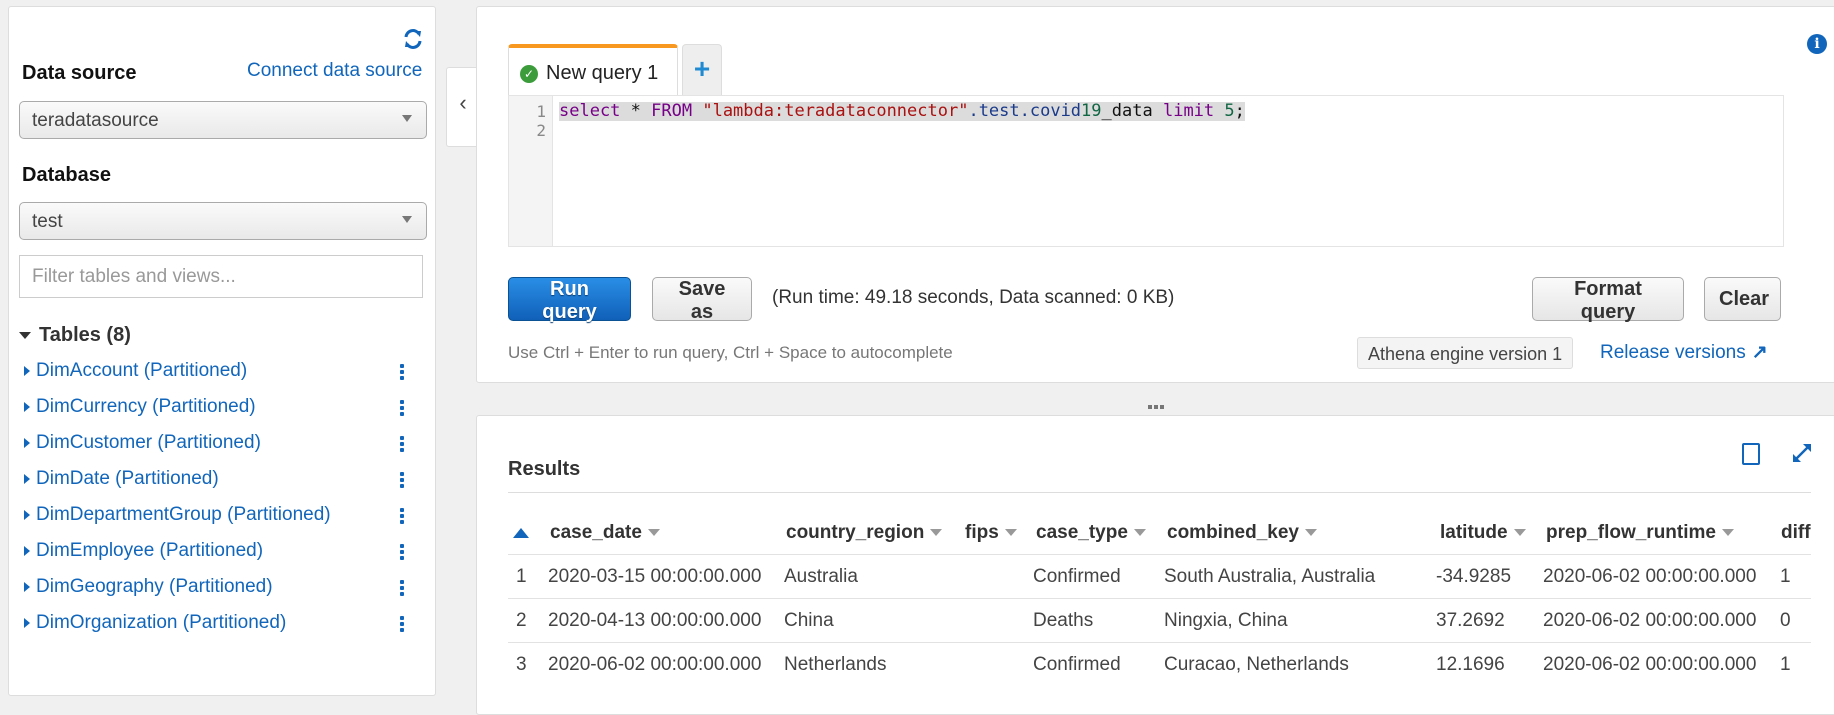 The height and width of the screenshot is (715, 1834). I want to click on table-item: DimEmployee (Partitioned), so click(143, 551).